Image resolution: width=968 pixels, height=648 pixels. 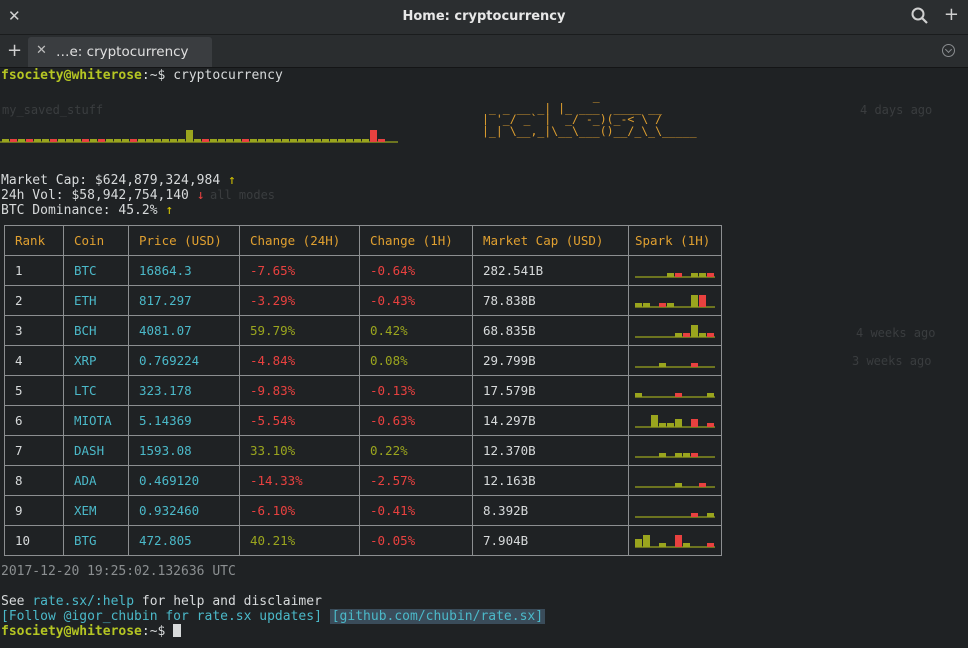 I want to click on search-icon, so click(x=920, y=16).